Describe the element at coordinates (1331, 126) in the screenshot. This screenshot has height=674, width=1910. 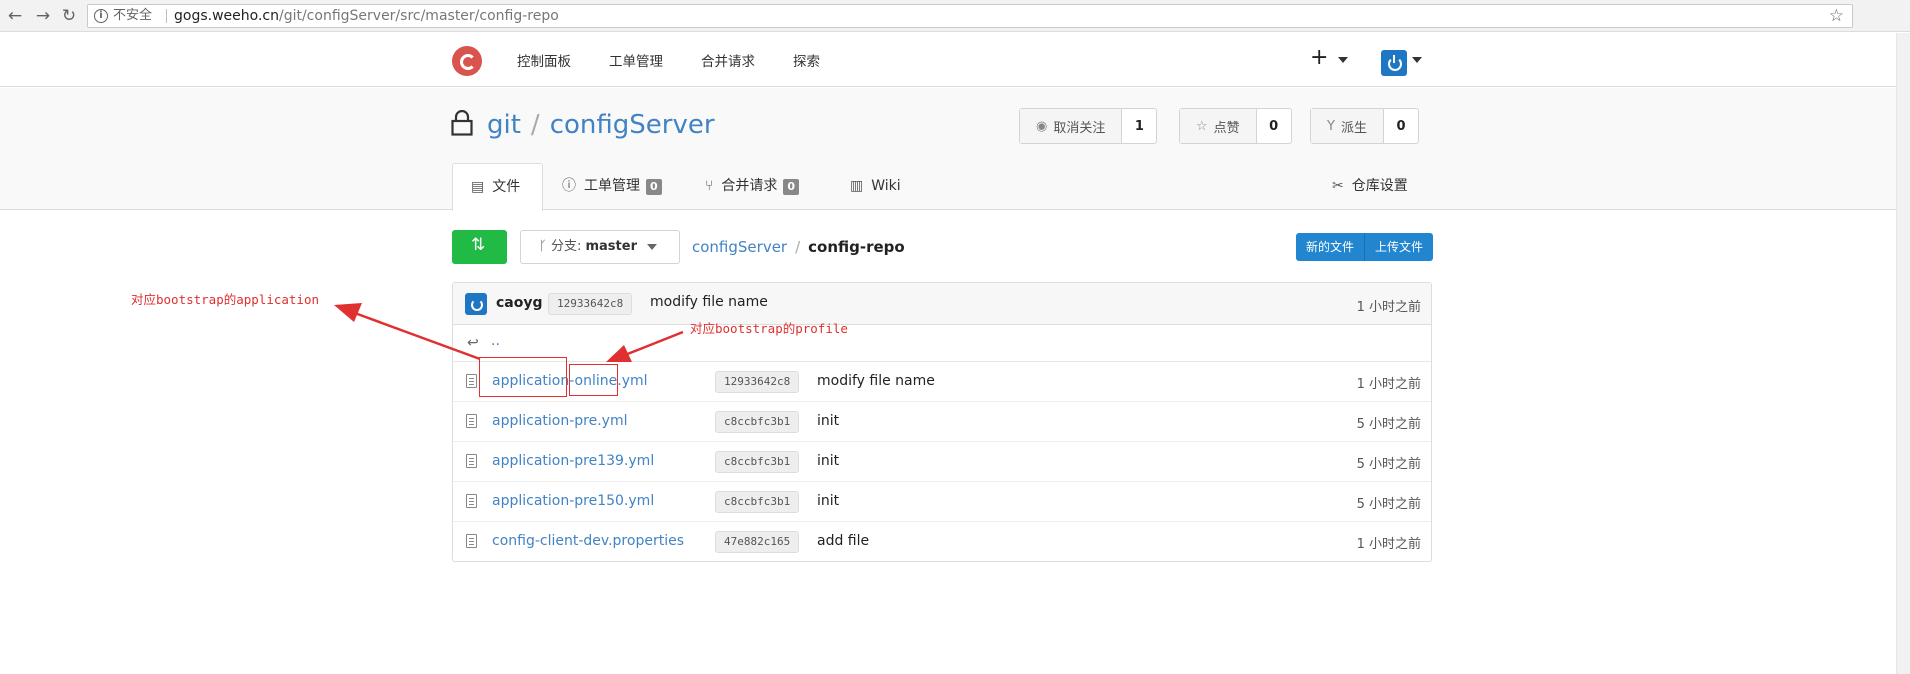
I see `fork-icon: Y` at that location.